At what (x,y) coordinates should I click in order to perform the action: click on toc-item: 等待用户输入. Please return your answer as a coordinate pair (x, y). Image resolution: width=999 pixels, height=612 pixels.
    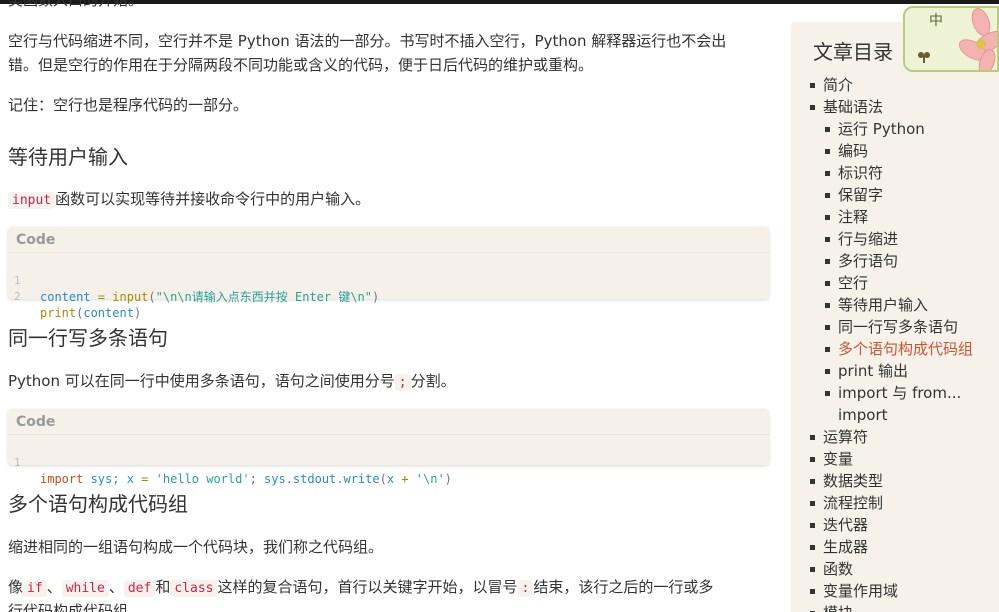
    Looking at the image, I should click on (883, 305).